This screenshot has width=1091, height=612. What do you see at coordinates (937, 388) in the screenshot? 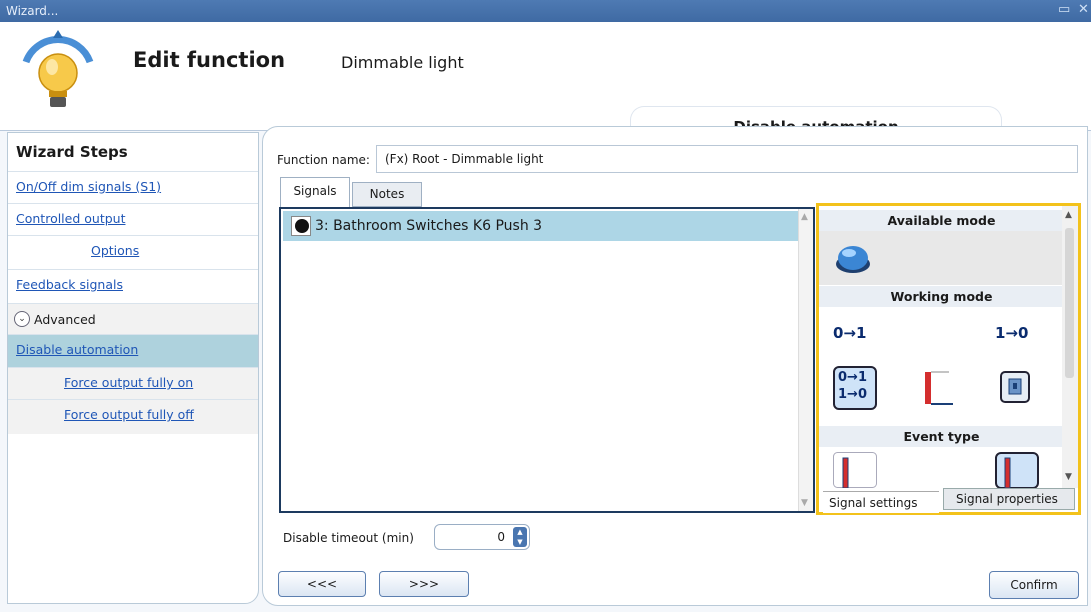
I see `level-mode-icon` at bounding box center [937, 388].